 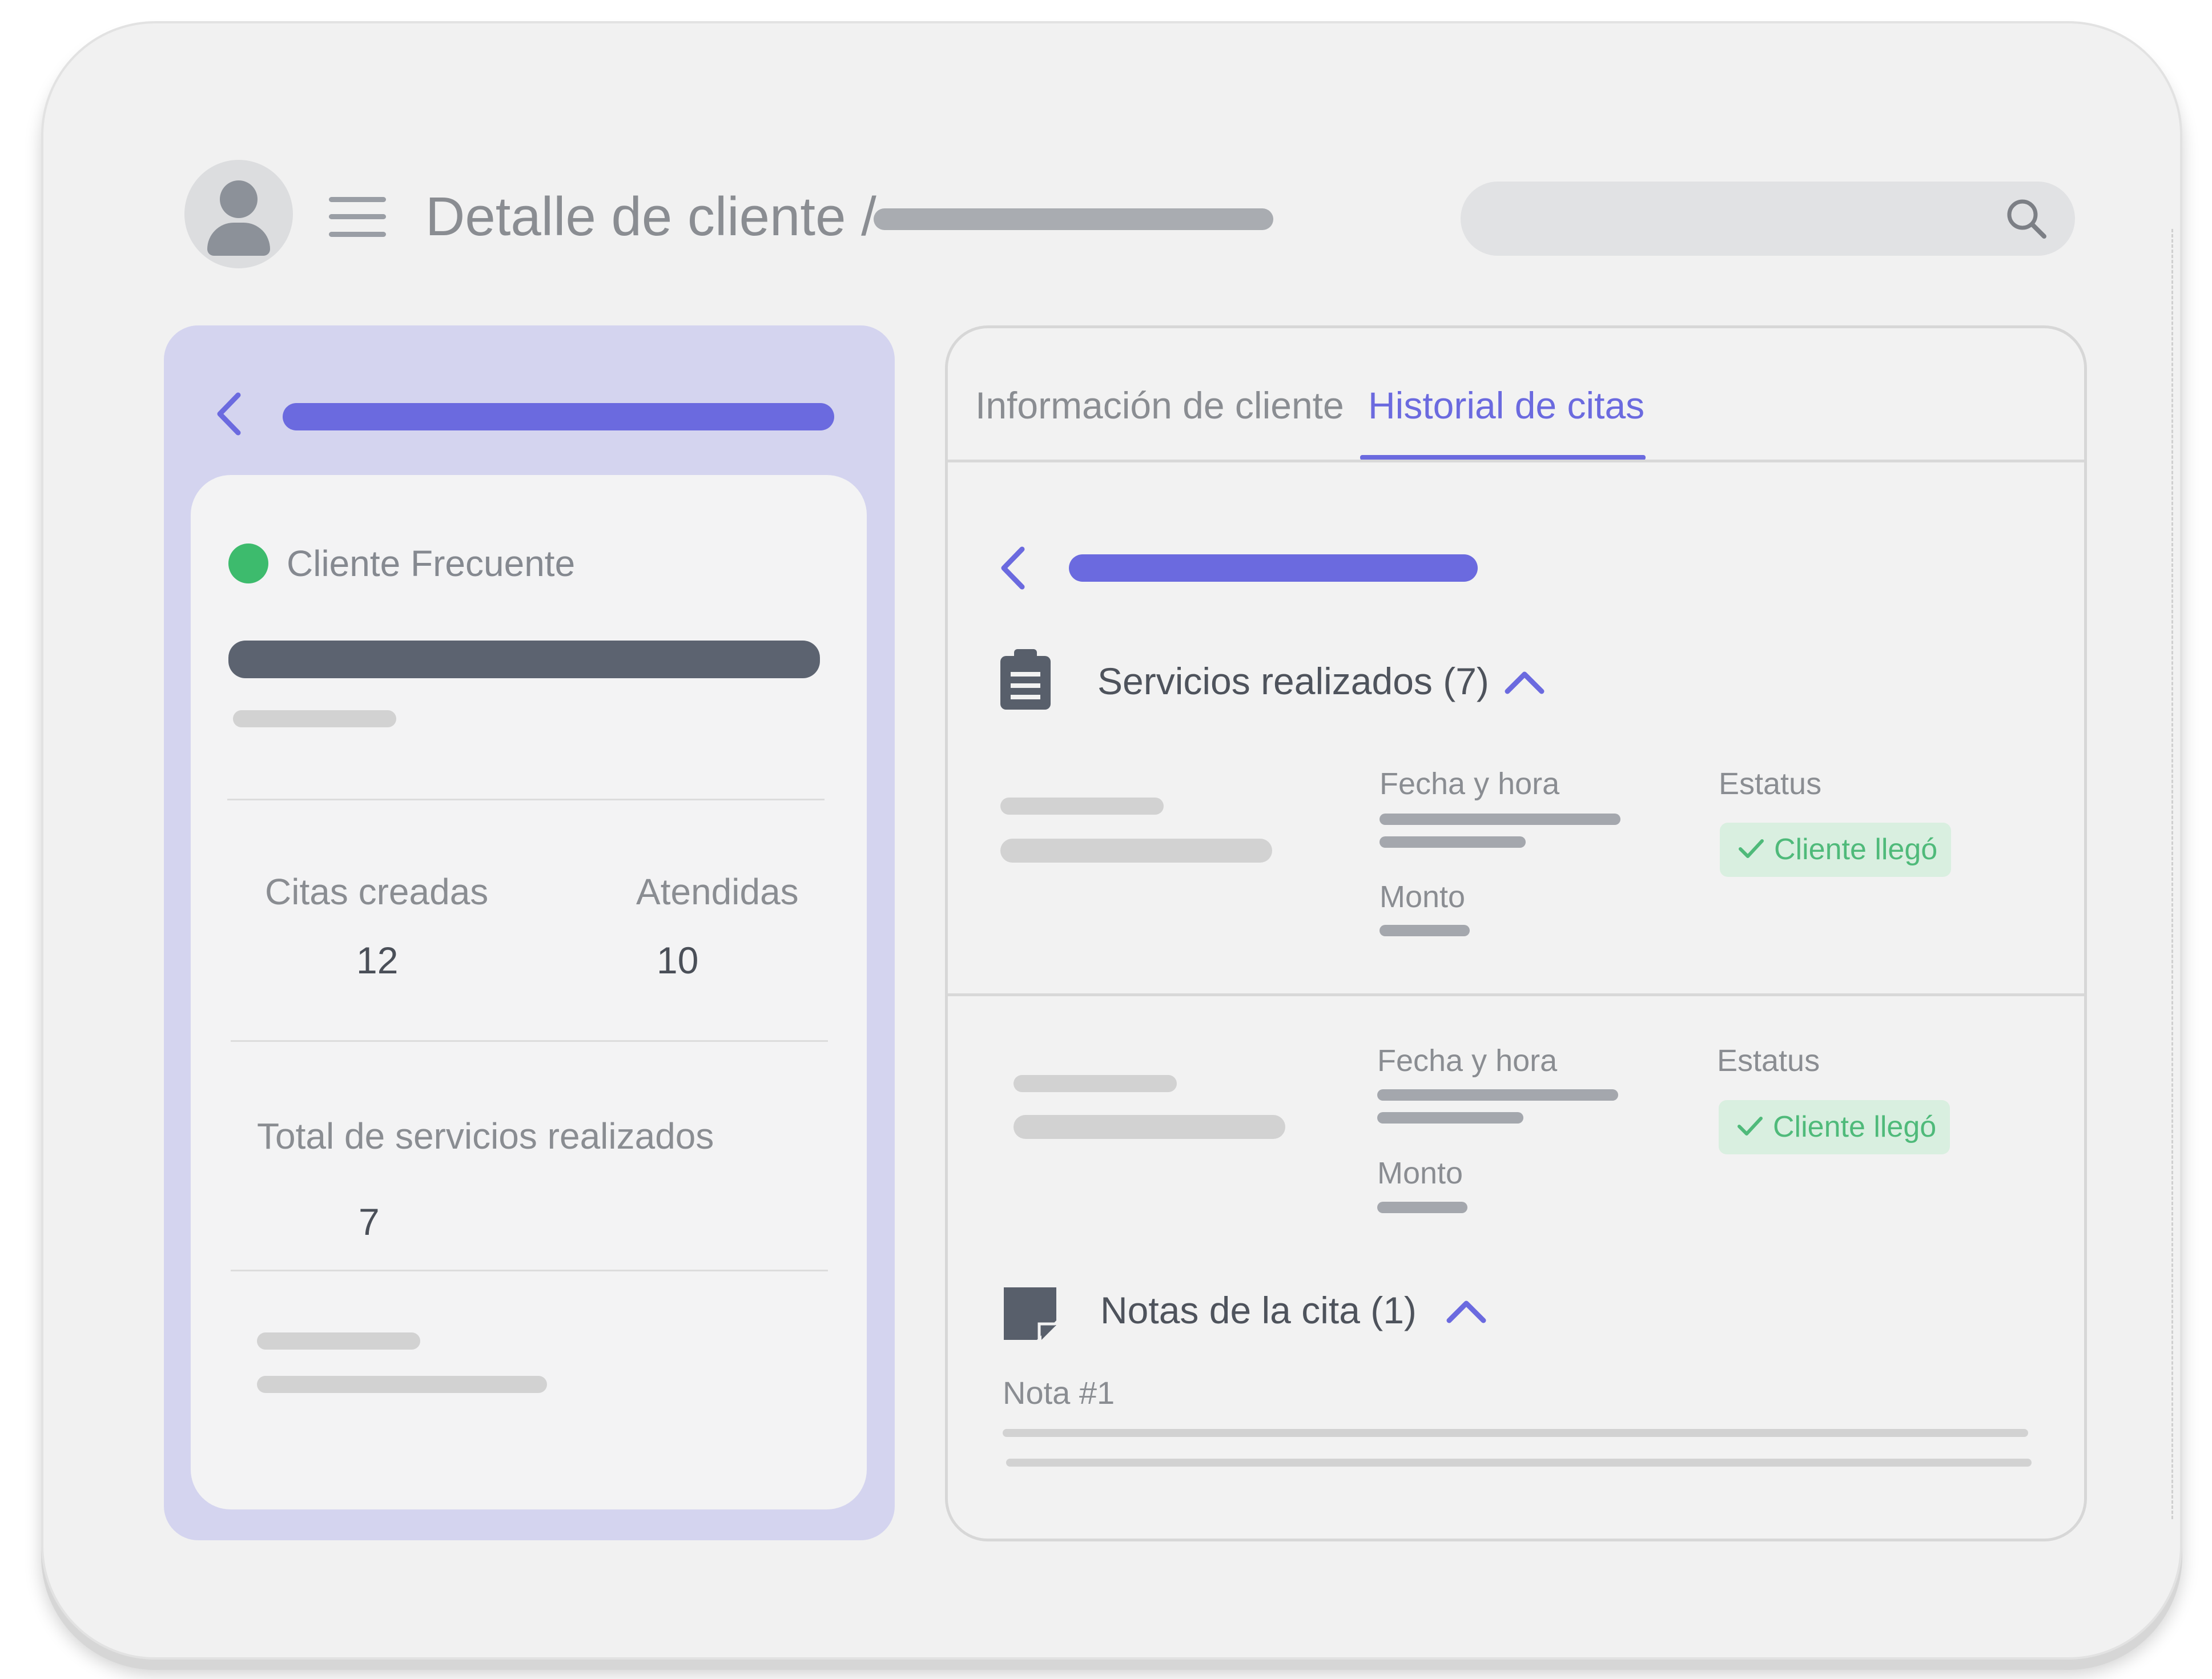 I want to click on client-status-label: Cliente Frecuente, so click(x=431, y=563).